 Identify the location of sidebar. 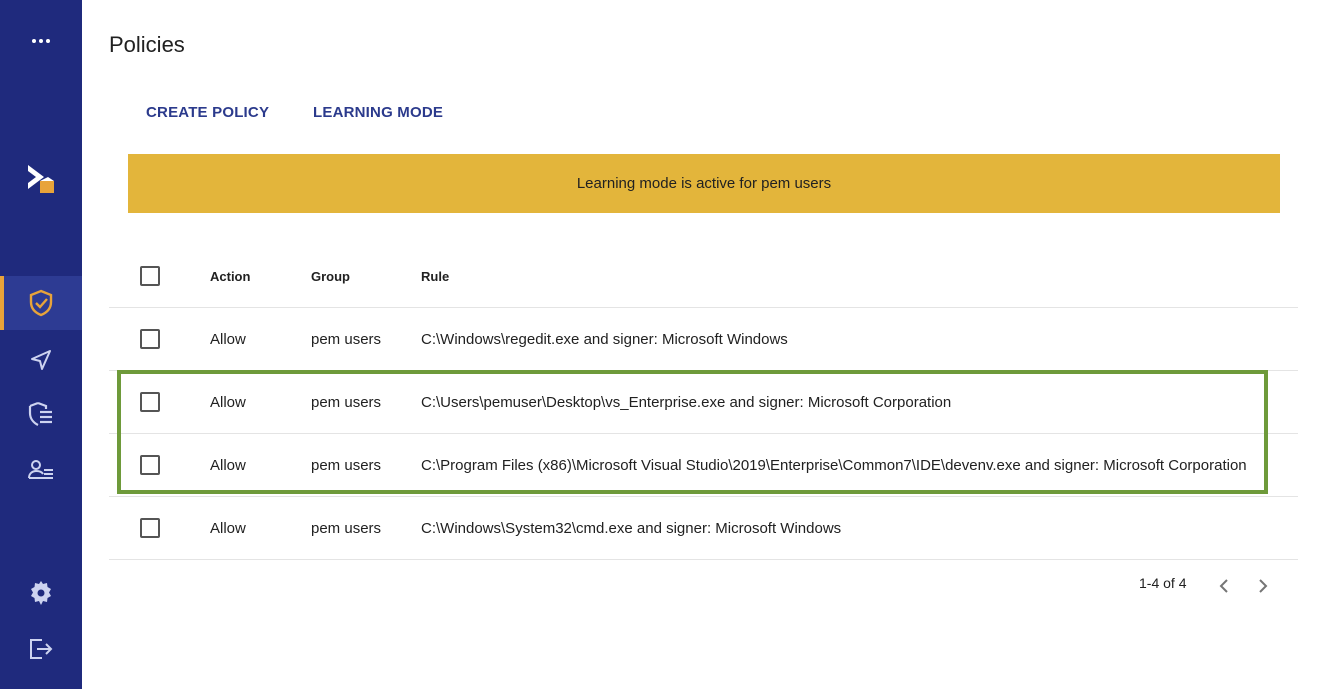
(41, 344).